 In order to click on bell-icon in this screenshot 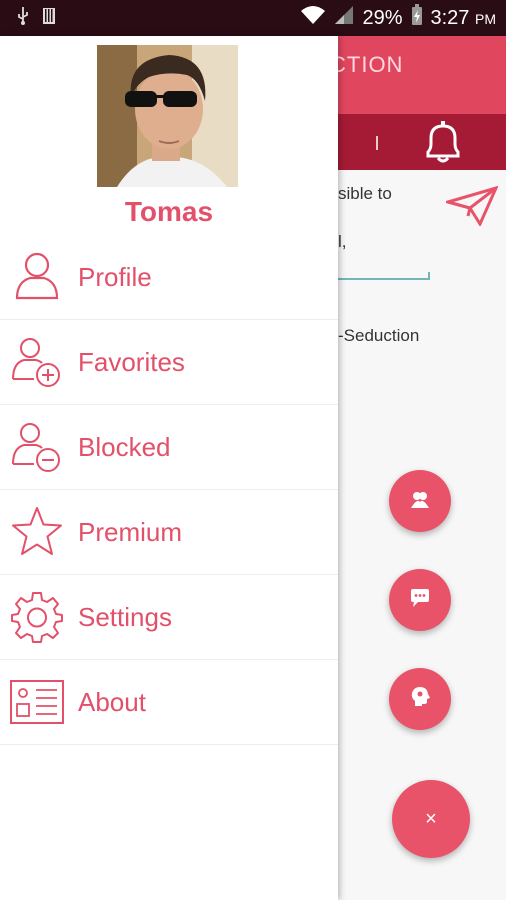, I will do `click(443, 145)`.